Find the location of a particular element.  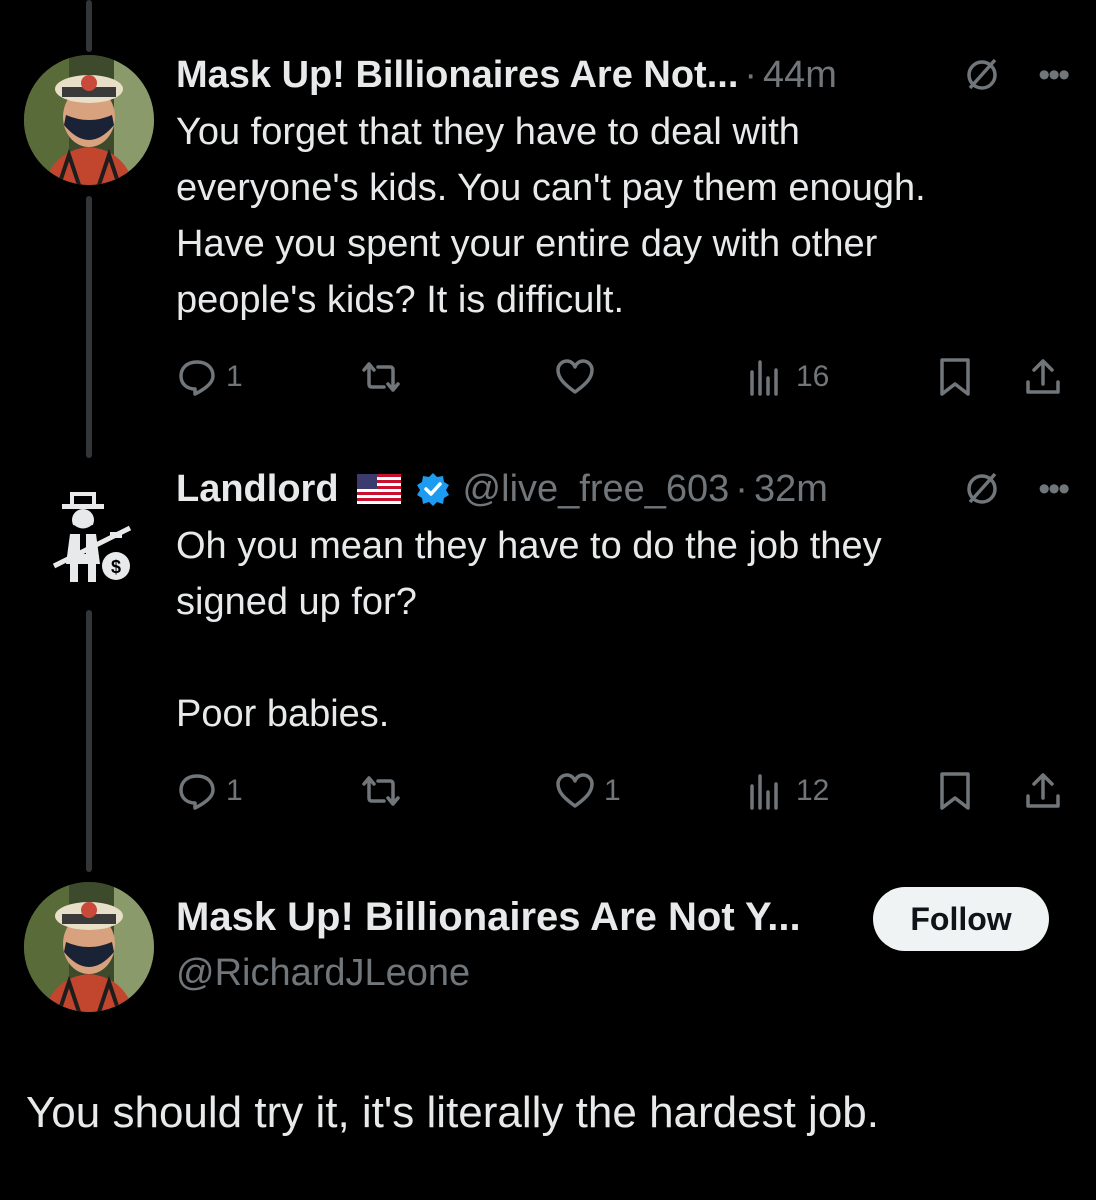

like-count: 1 is located at coordinates (612, 790).